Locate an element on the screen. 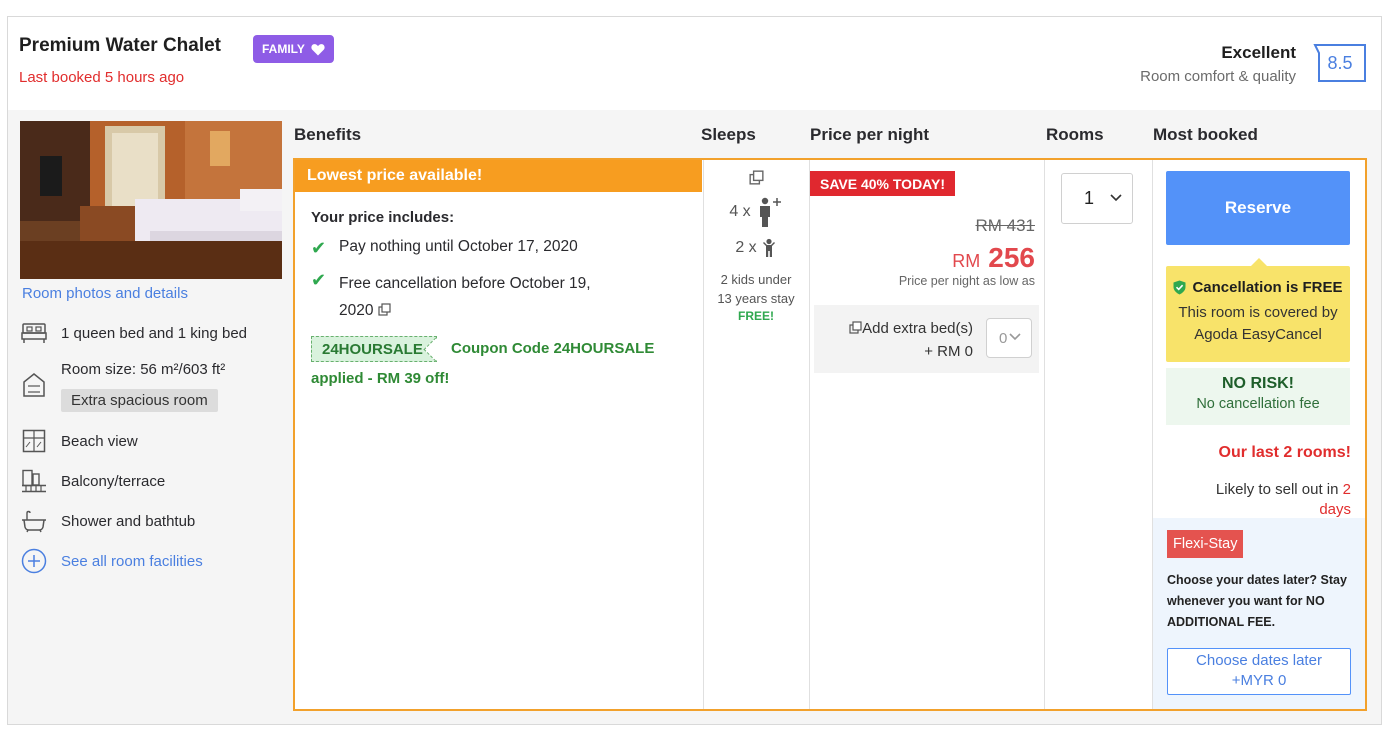 The image size is (1383, 750). facility-balcony: Balcony/terrace is located at coordinates (92, 481).